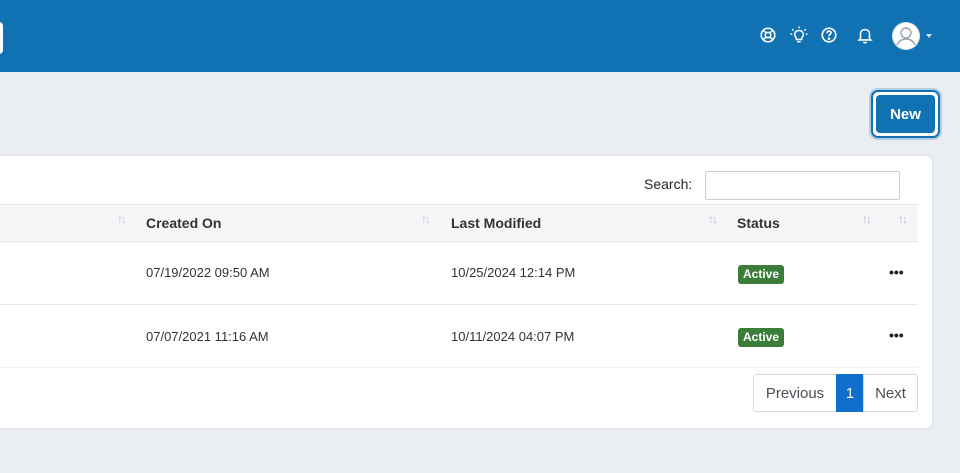  Describe the element at coordinates (799, 35) in the screenshot. I see `lightbulb-icon` at that location.